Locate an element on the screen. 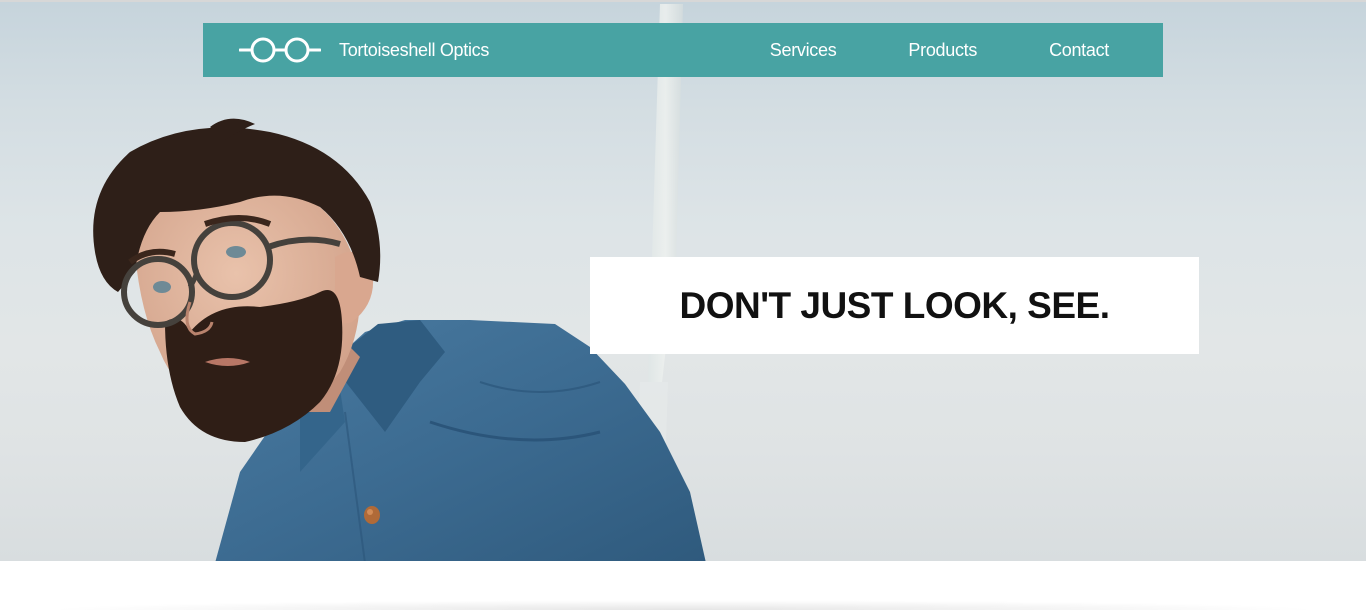 Image resolution: width=1366 pixels, height=610 pixels. brand-name: Tortoiseshell Optics is located at coordinates (414, 49).